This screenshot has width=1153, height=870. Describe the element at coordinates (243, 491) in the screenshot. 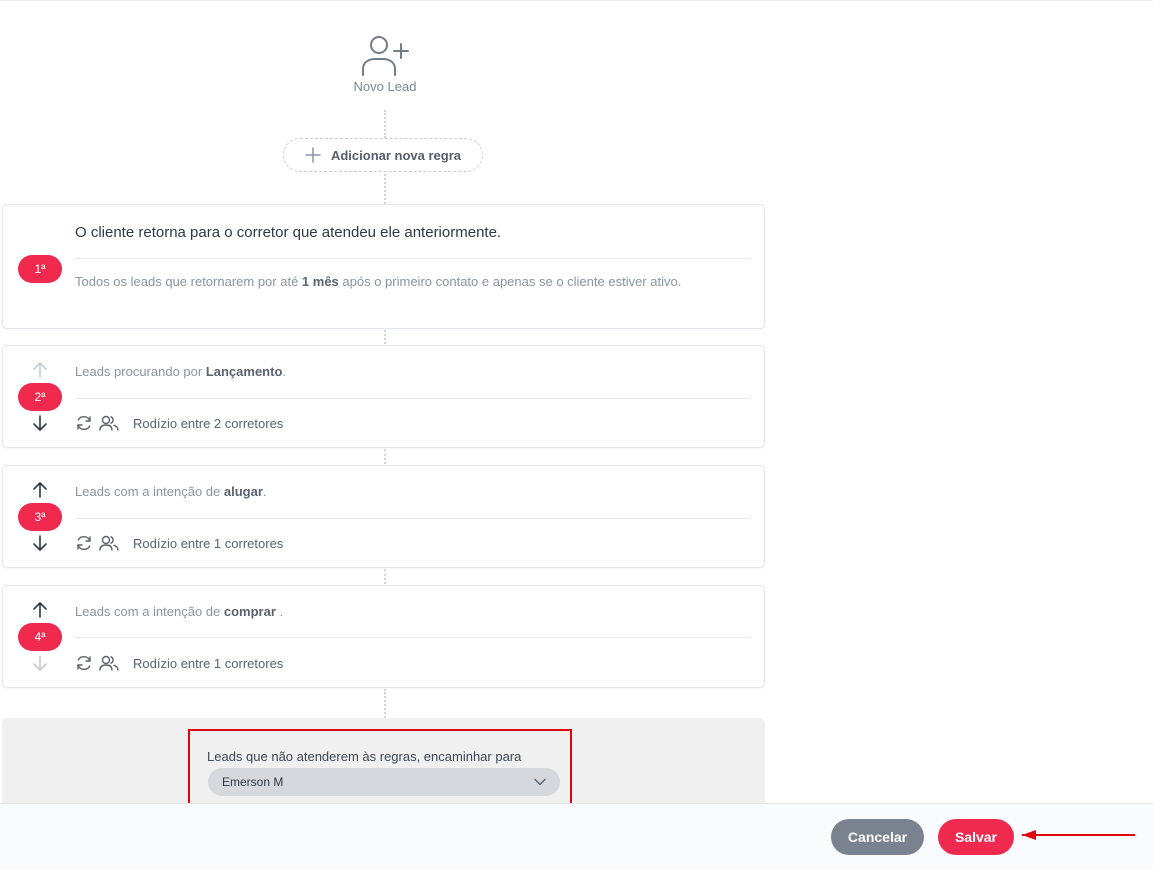

I see `rule-condition-value: alugar` at that location.